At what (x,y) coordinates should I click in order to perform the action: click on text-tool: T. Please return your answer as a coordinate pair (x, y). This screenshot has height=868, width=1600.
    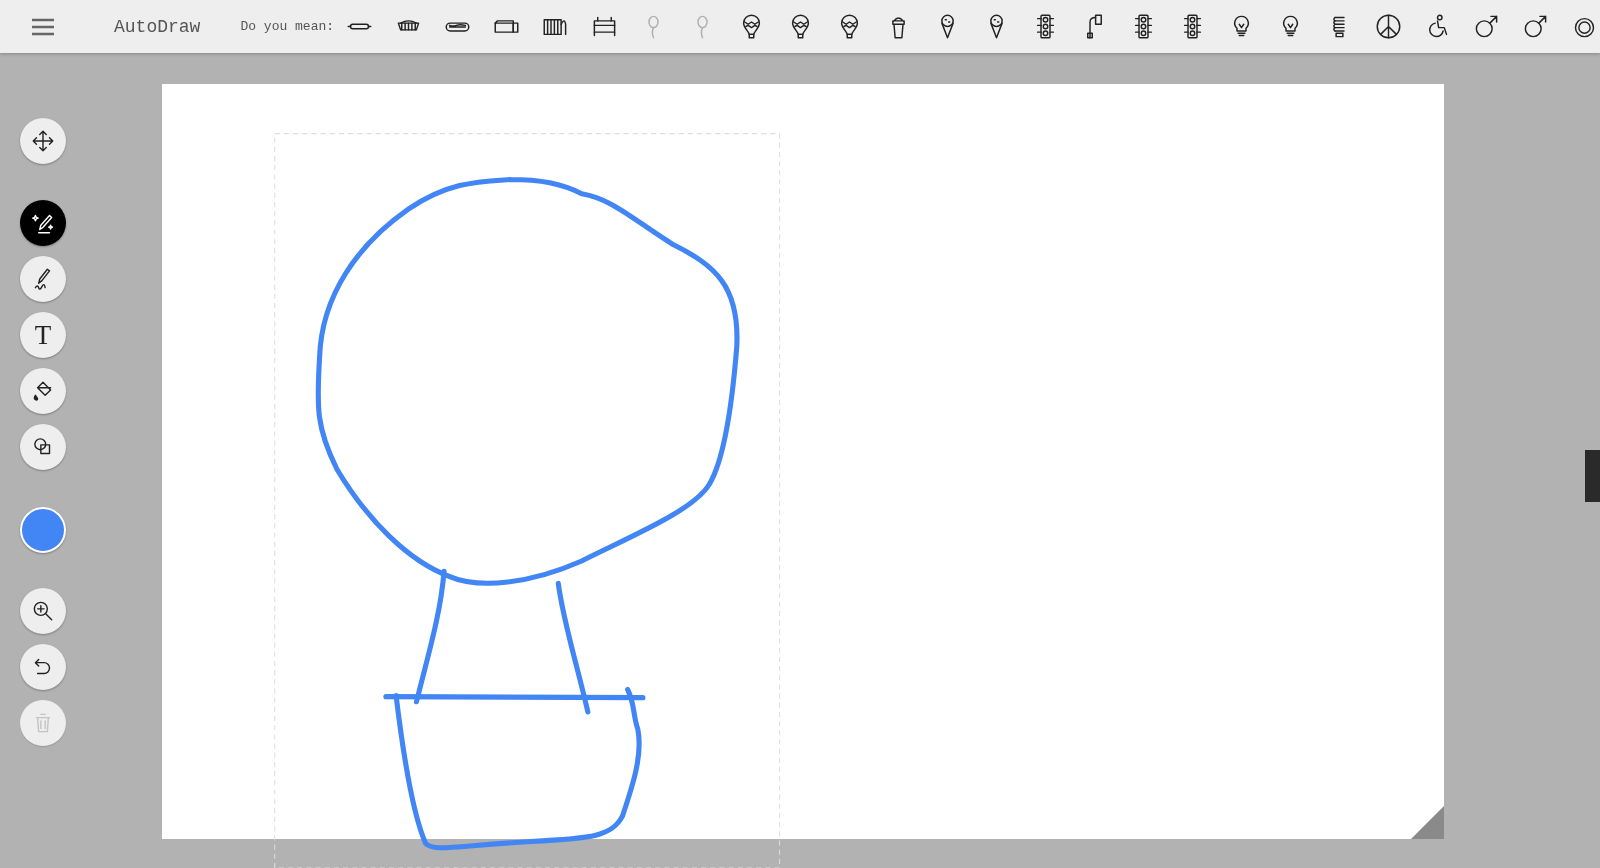
    Looking at the image, I should click on (43, 335).